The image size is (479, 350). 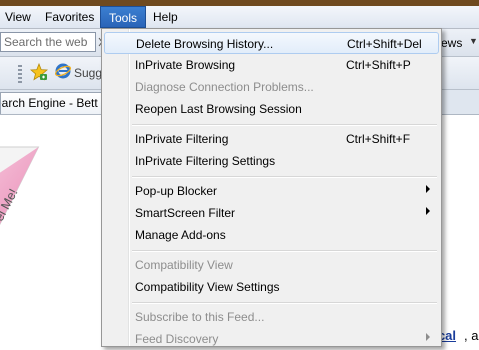 I want to click on search-input: Search the web, so click(x=48, y=42).